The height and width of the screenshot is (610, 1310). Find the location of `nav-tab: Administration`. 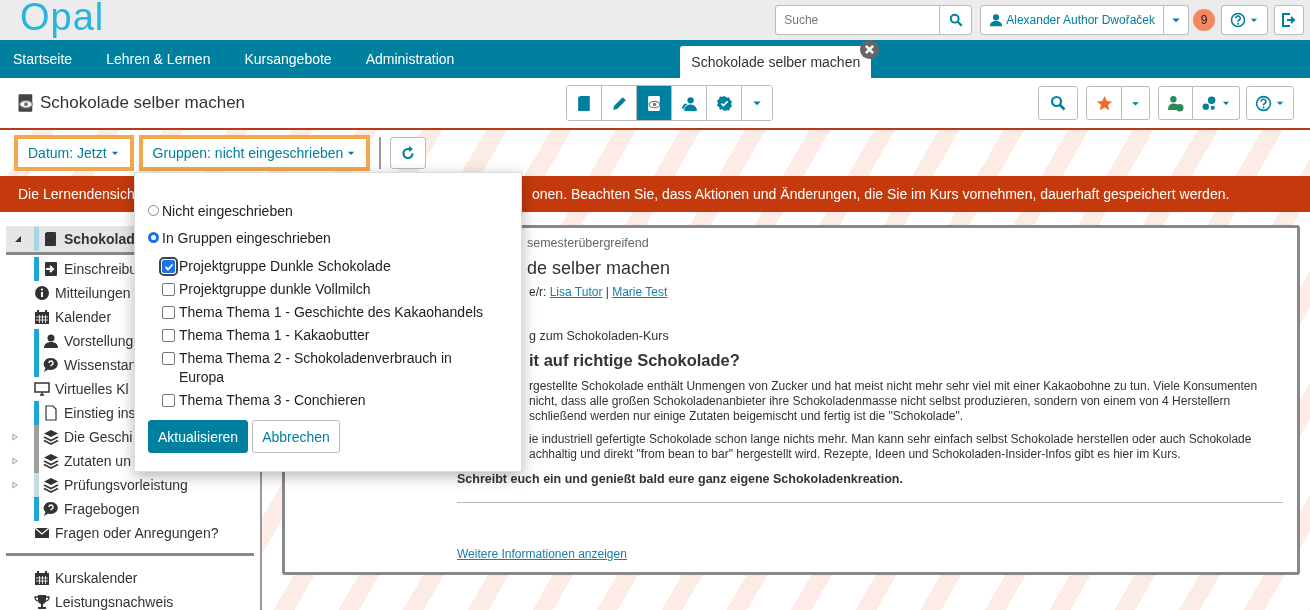

nav-tab: Administration is located at coordinates (410, 59).